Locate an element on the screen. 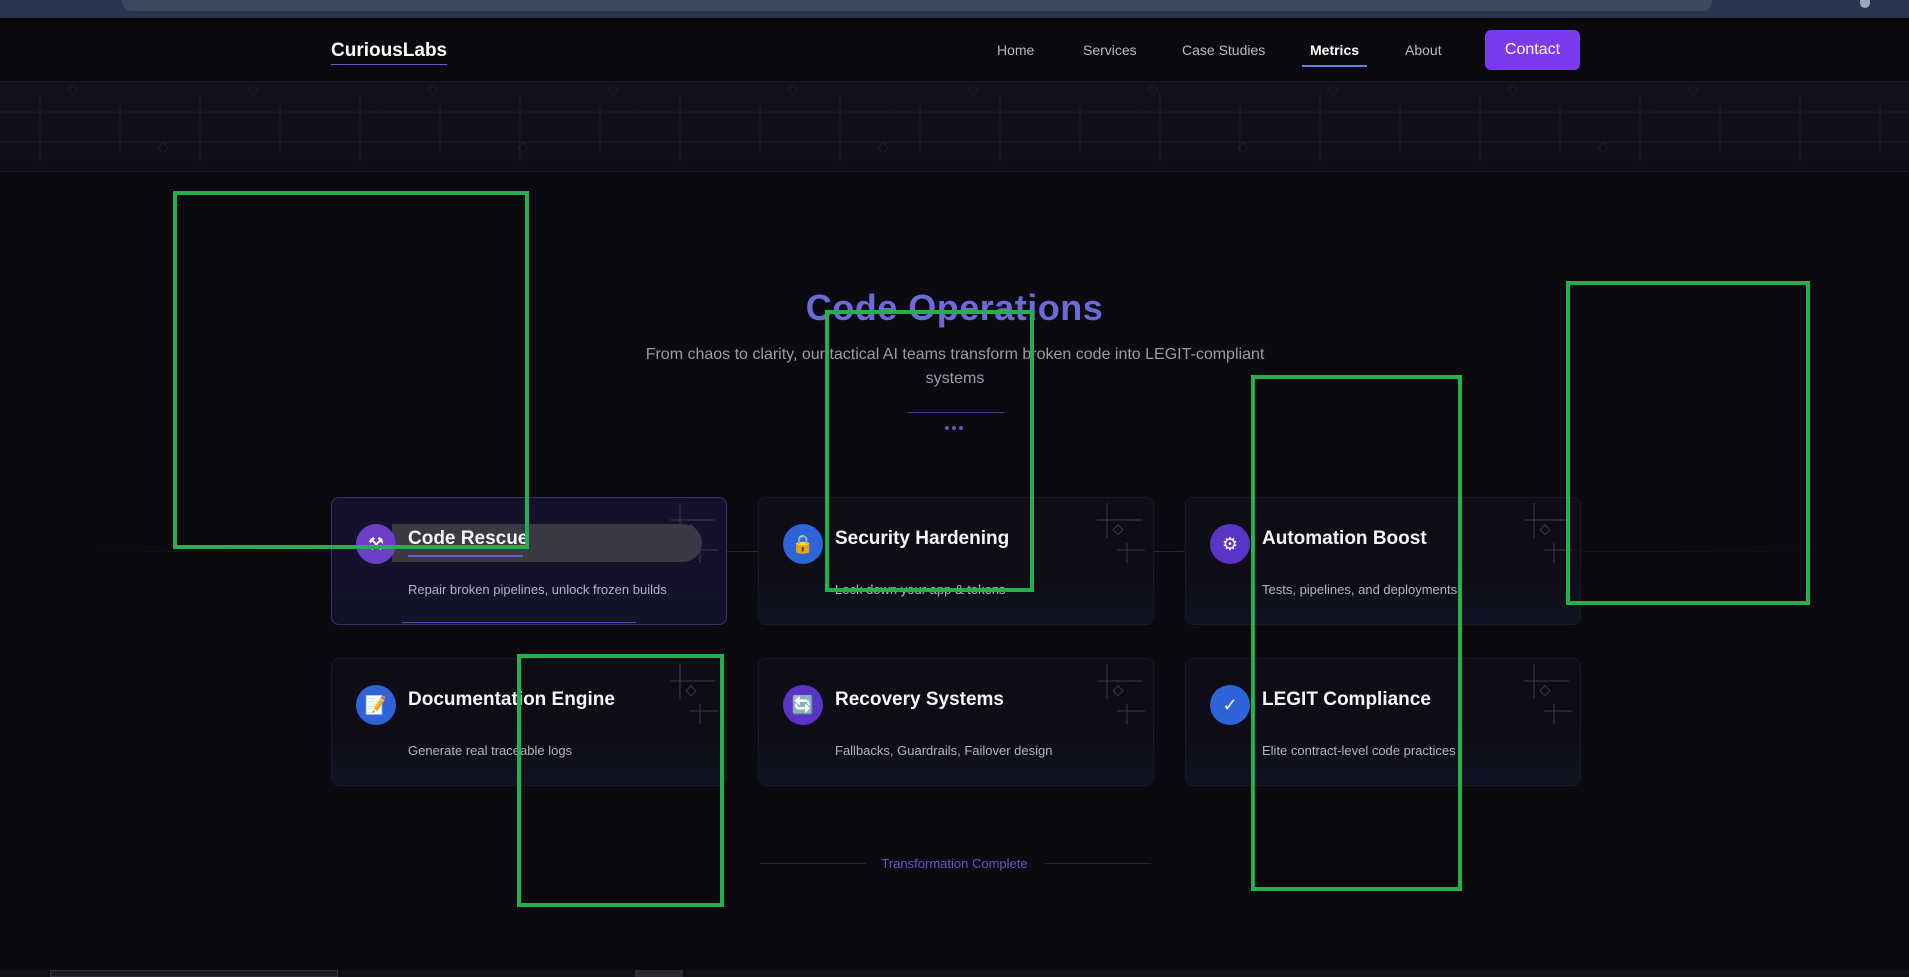 The width and height of the screenshot is (1909, 977). lock-icon: 🔒 is located at coordinates (803, 544).